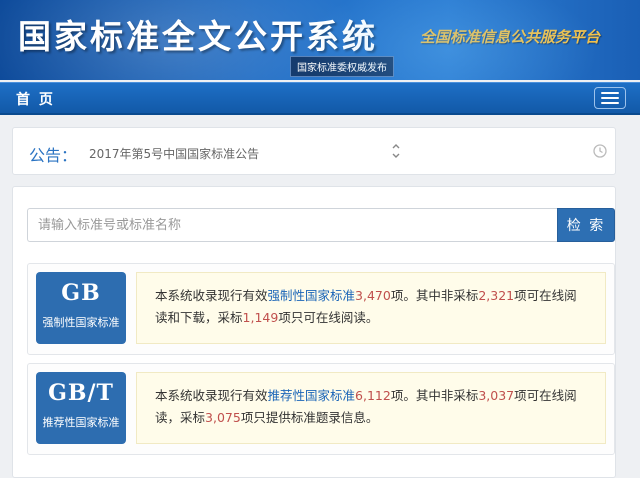 The width and height of the screenshot is (640, 478). What do you see at coordinates (373, 295) in the screenshot?
I see `total-count: 3,470` at bounding box center [373, 295].